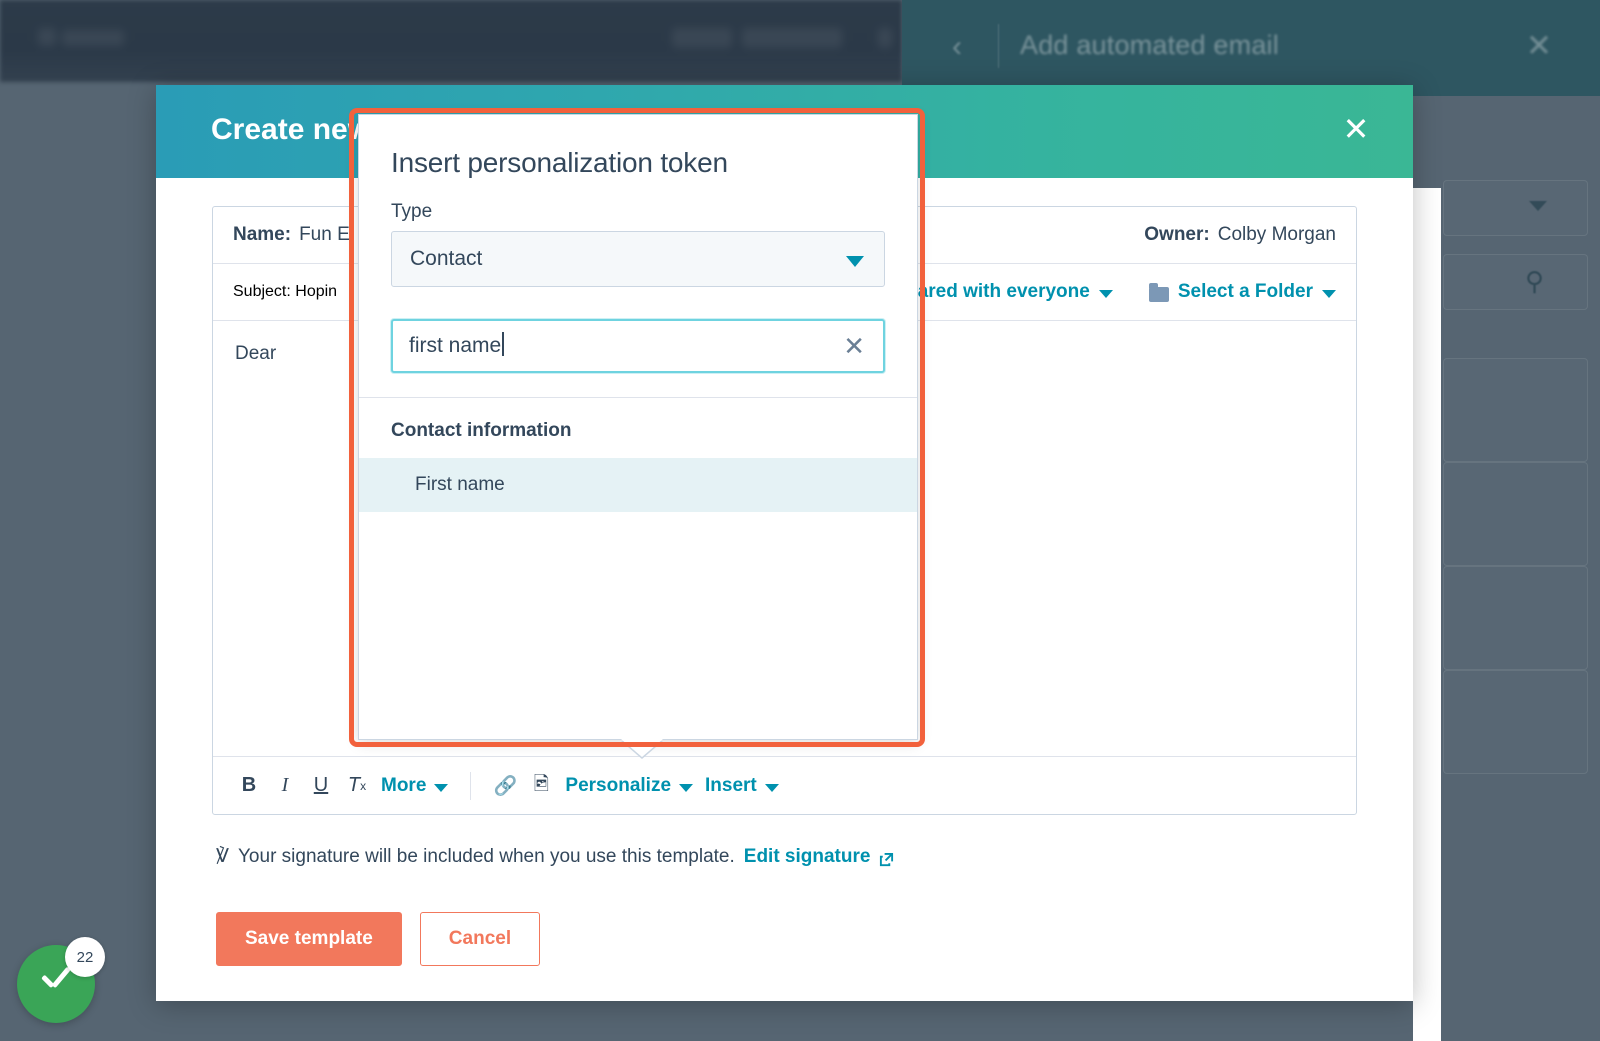  Describe the element at coordinates (702, 38) in the screenshot. I see `ghost-title-a` at that location.